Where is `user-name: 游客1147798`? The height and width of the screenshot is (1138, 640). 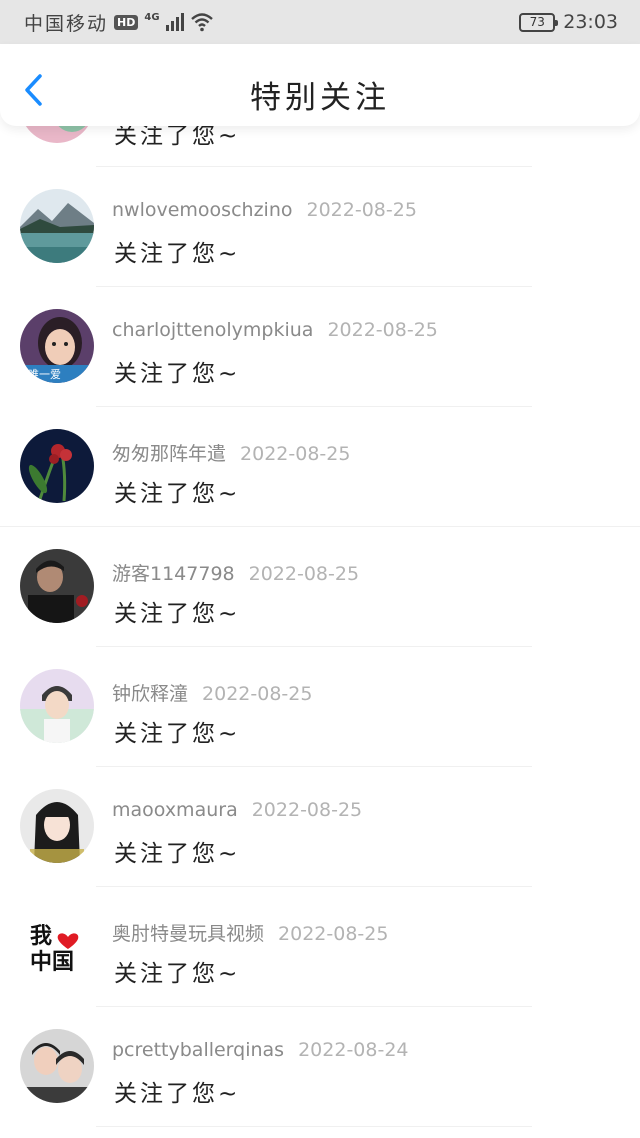 user-name: 游客1147798 is located at coordinates (173, 574).